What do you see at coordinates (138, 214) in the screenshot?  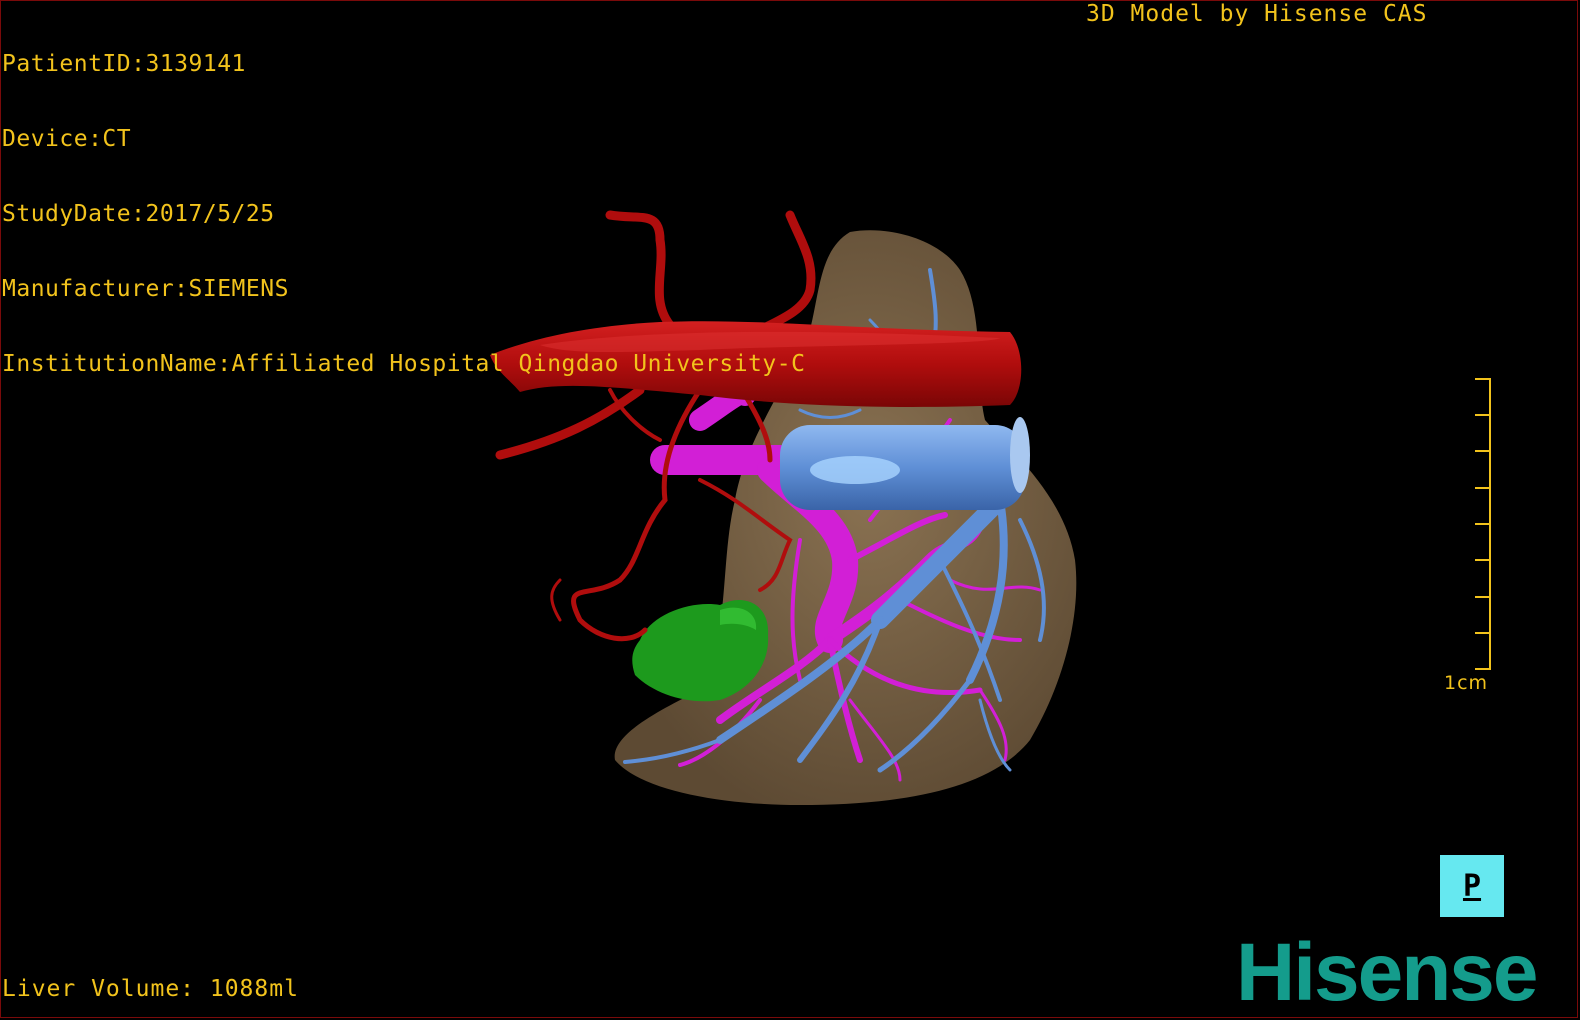 I see `study-date: StudyDate:2017/5/25` at bounding box center [138, 214].